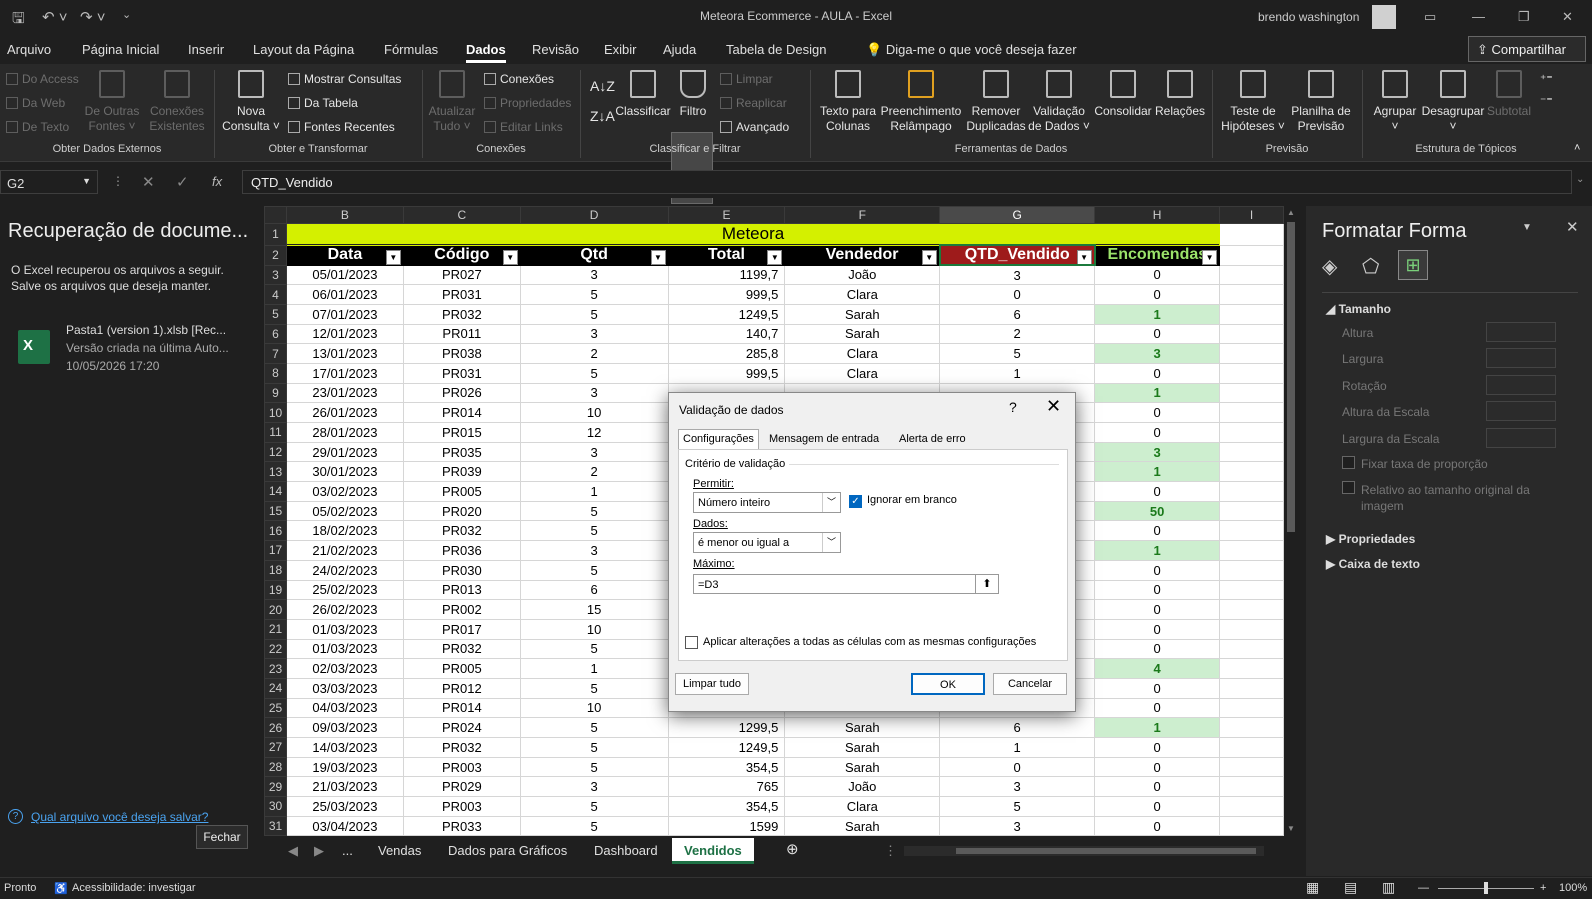 This screenshot has width=1592, height=899. What do you see at coordinates (275, 452) in the screenshot?
I see `row-header: 12` at bounding box center [275, 452].